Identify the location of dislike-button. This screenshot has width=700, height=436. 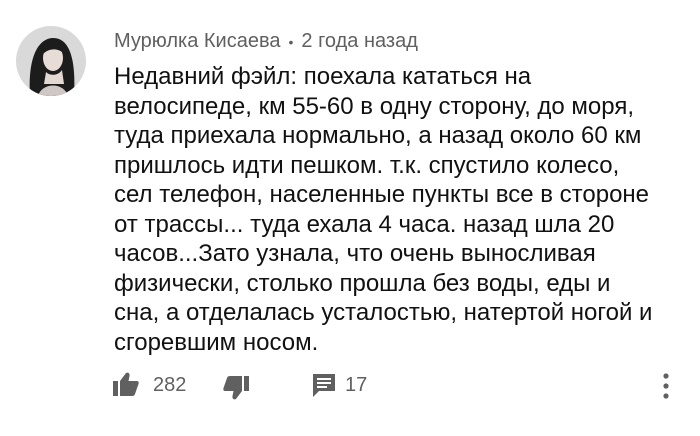
(236, 388).